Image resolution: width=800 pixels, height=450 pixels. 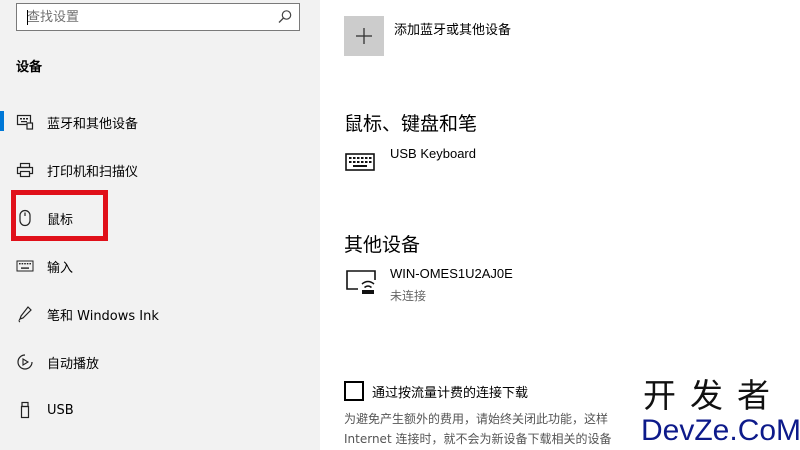 I want to click on search-box, so click(x=158, y=17).